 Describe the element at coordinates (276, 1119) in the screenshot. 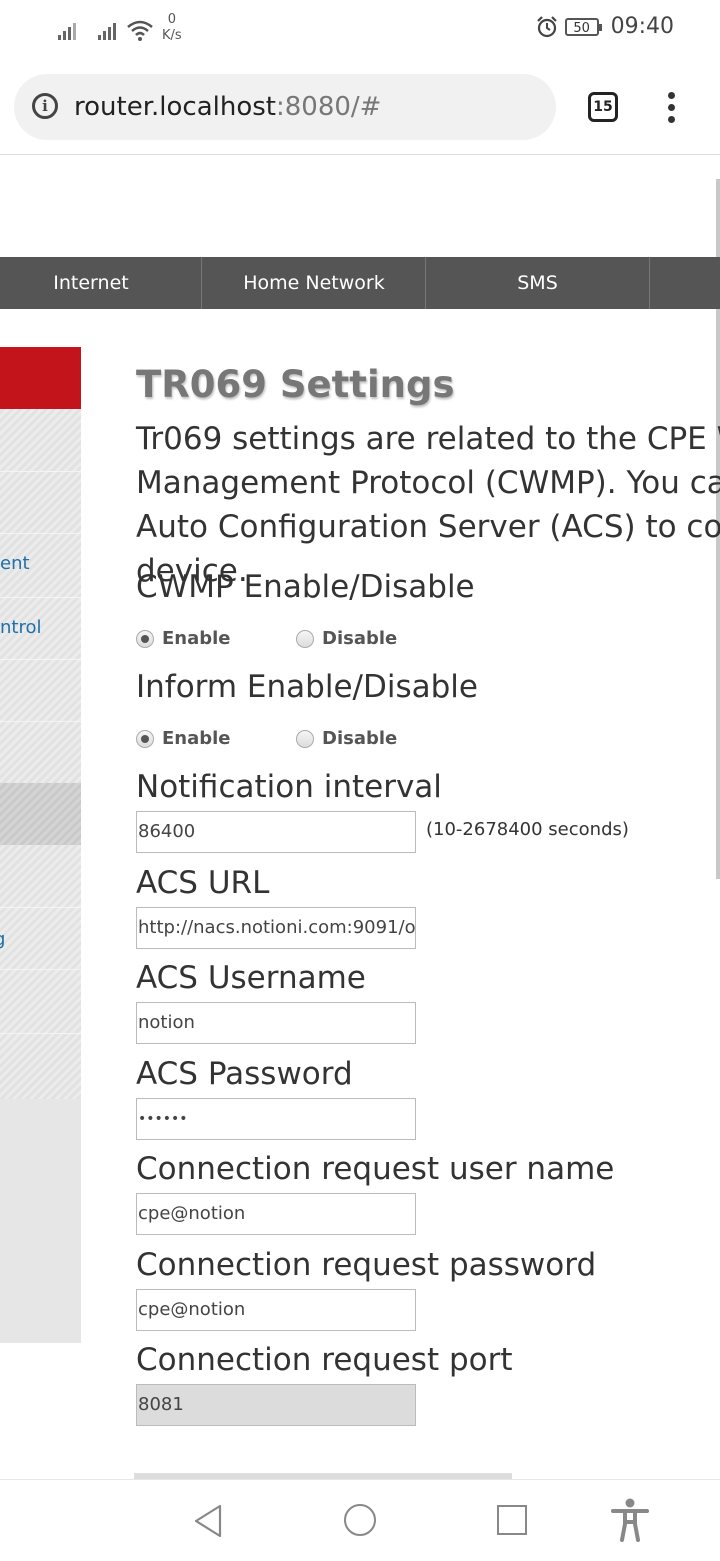

I see `acs-password-input: ••••••` at that location.